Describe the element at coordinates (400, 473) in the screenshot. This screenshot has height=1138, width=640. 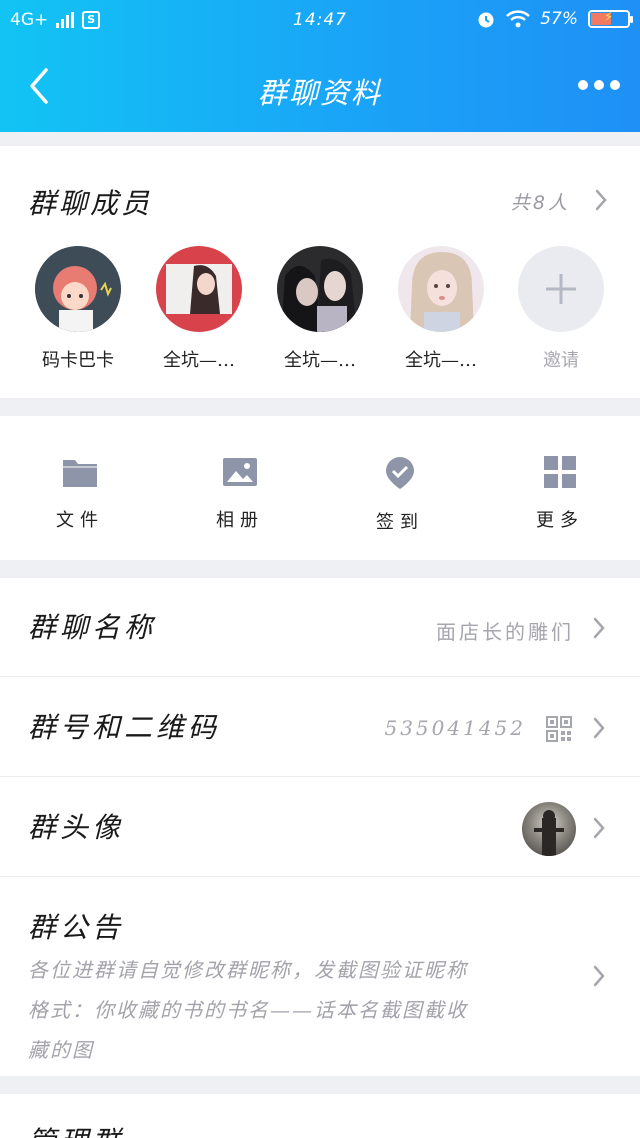
I see `location-check-icon` at that location.